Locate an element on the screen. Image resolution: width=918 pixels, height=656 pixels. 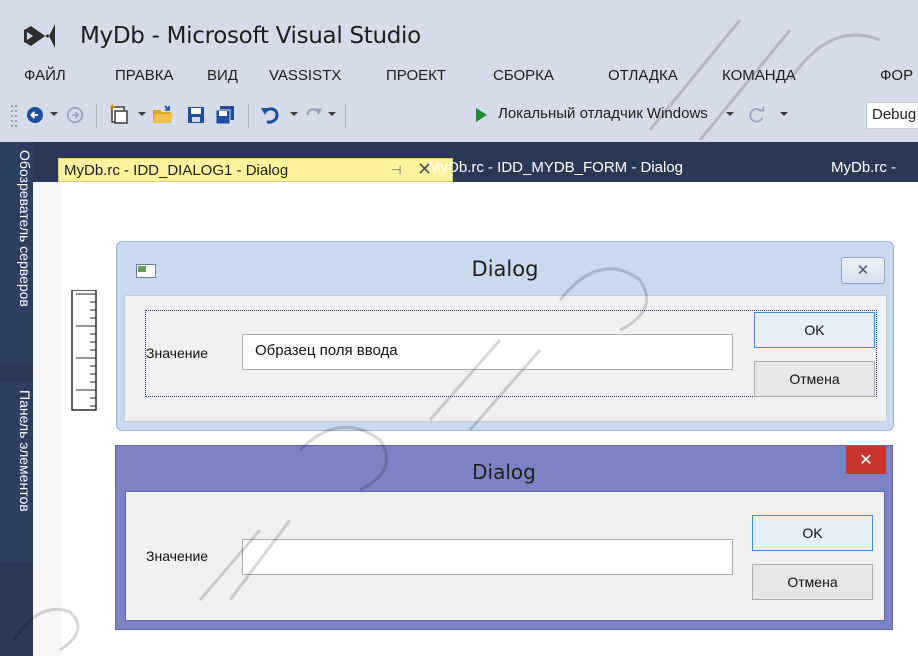
menu-item-edit: ПРАВКА is located at coordinates (144, 75).